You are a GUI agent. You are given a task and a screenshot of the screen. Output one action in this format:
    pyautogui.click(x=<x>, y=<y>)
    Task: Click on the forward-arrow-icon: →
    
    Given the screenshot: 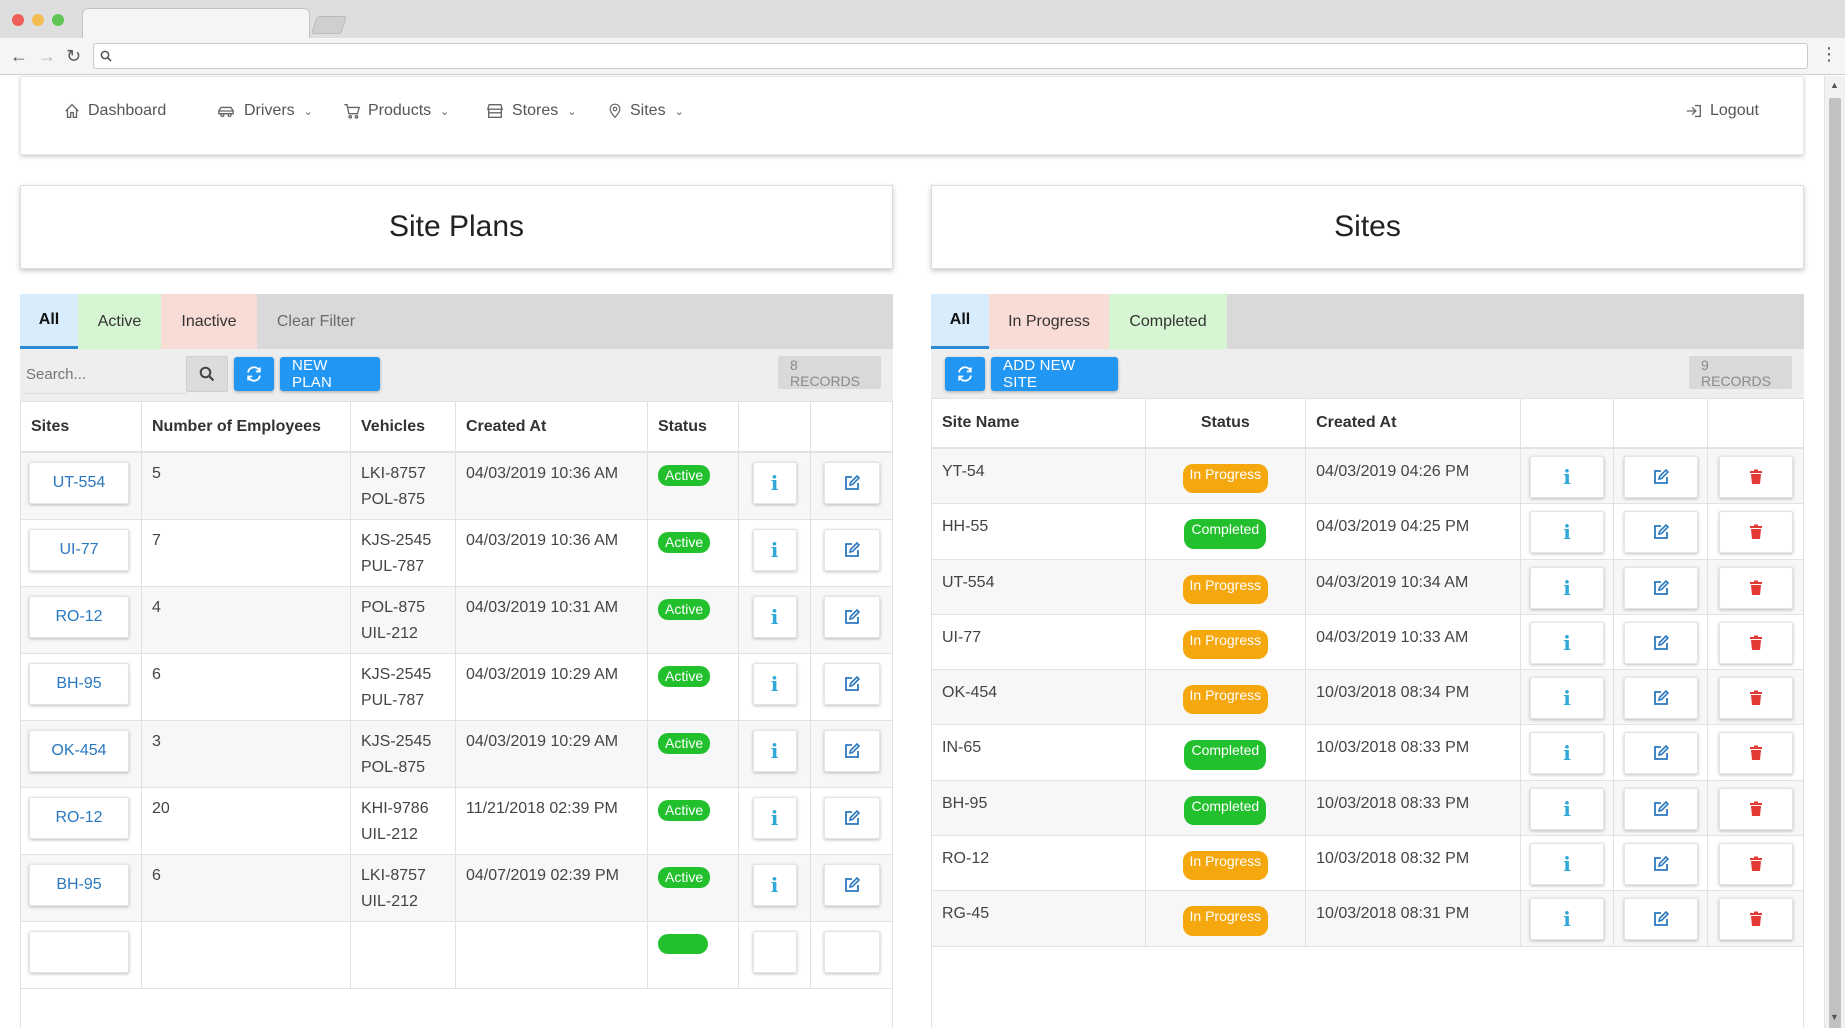 What is the action you would take?
    pyautogui.click(x=47, y=56)
    